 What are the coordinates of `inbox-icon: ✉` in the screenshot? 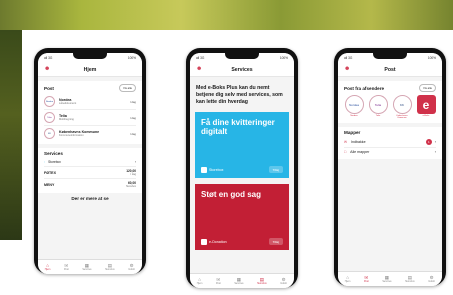 It's located at (346, 141).